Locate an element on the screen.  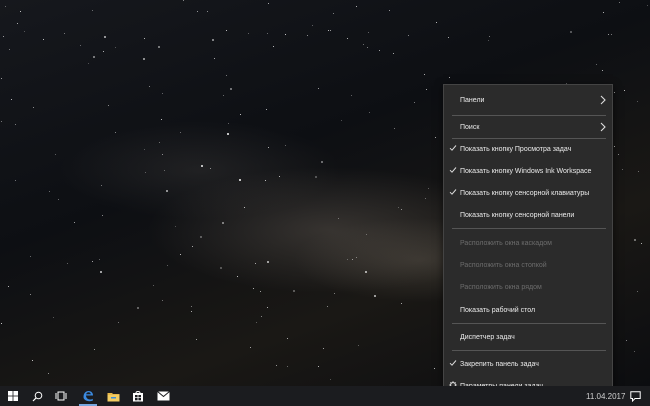
menu-item-task-manager: Диспетчер задач is located at coordinates (528, 337).